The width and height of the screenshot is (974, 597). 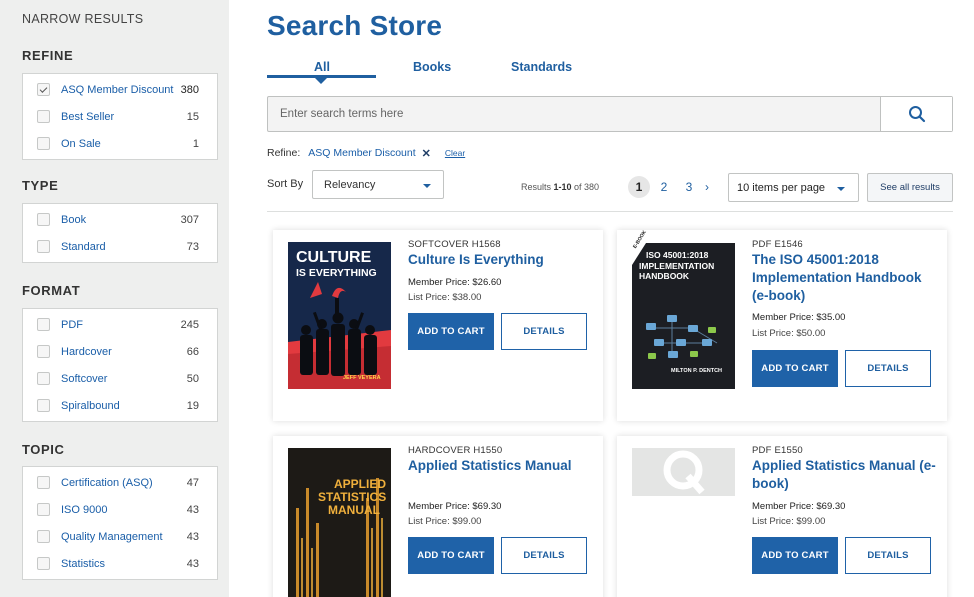 I want to click on facet-label: Best Seller, so click(x=88, y=116).